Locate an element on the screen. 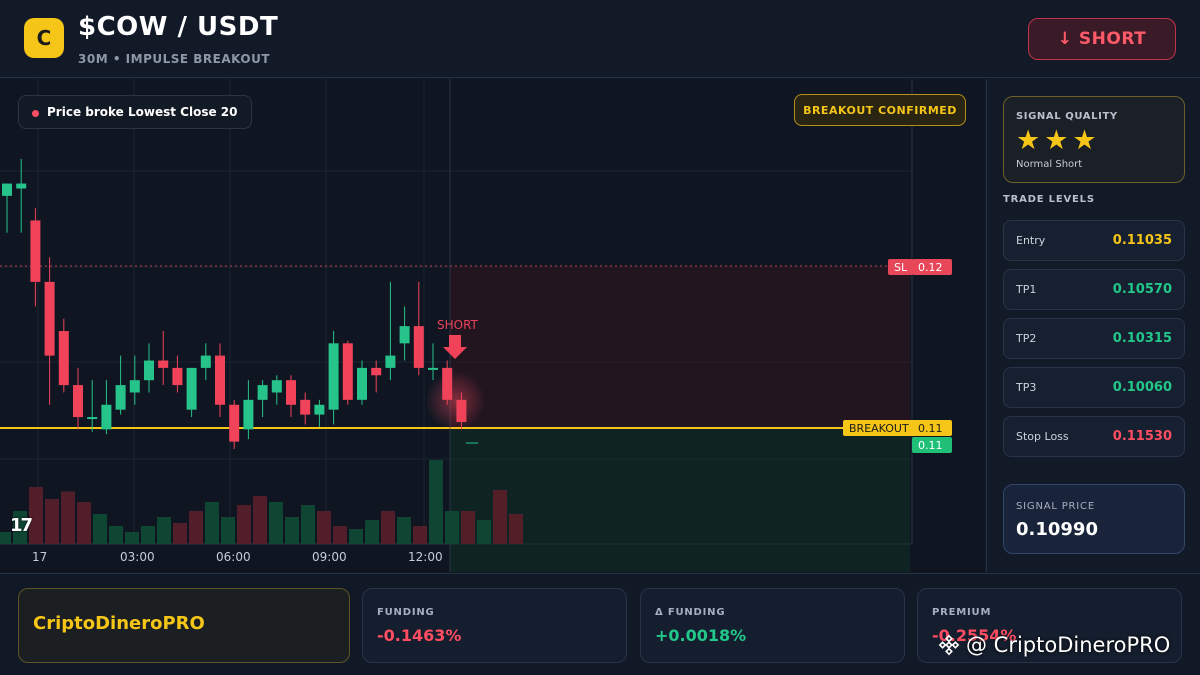 The image size is (1200, 675). level-name: Entry is located at coordinates (1031, 240).